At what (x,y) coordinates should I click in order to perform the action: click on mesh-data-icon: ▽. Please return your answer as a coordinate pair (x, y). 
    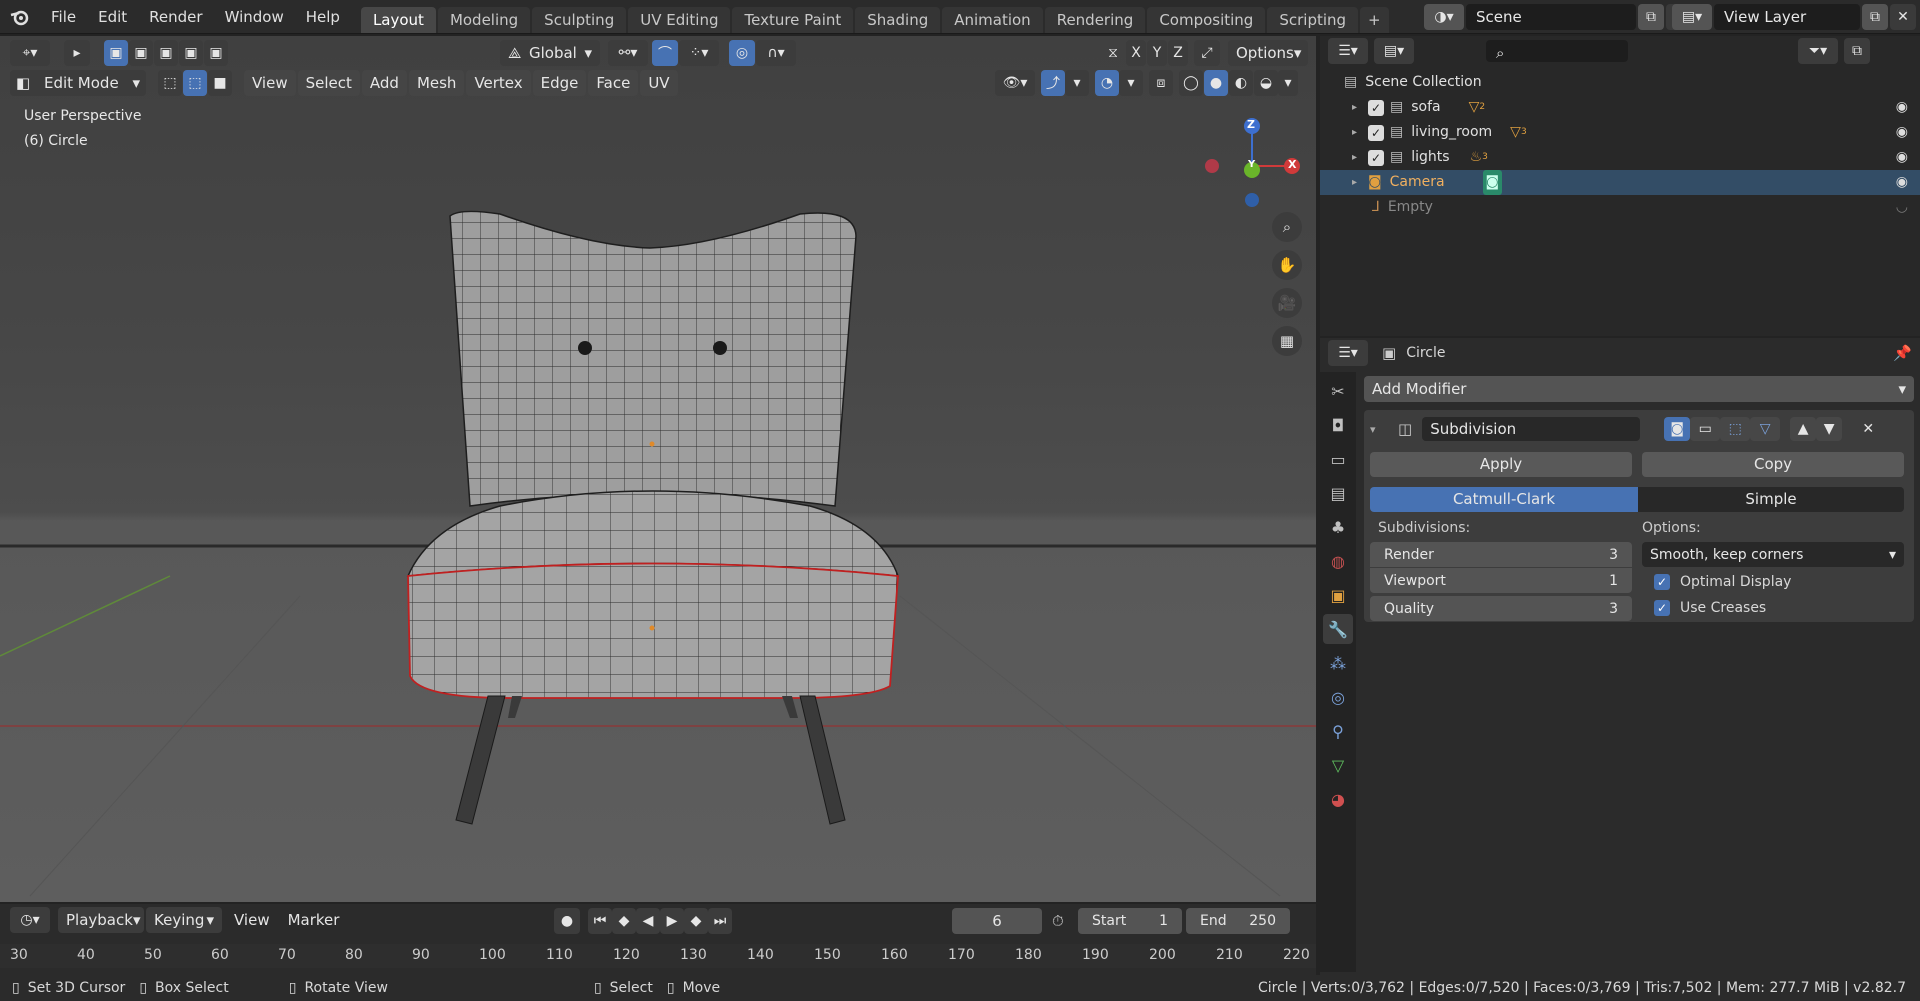
    Looking at the image, I should click on (1474, 107).